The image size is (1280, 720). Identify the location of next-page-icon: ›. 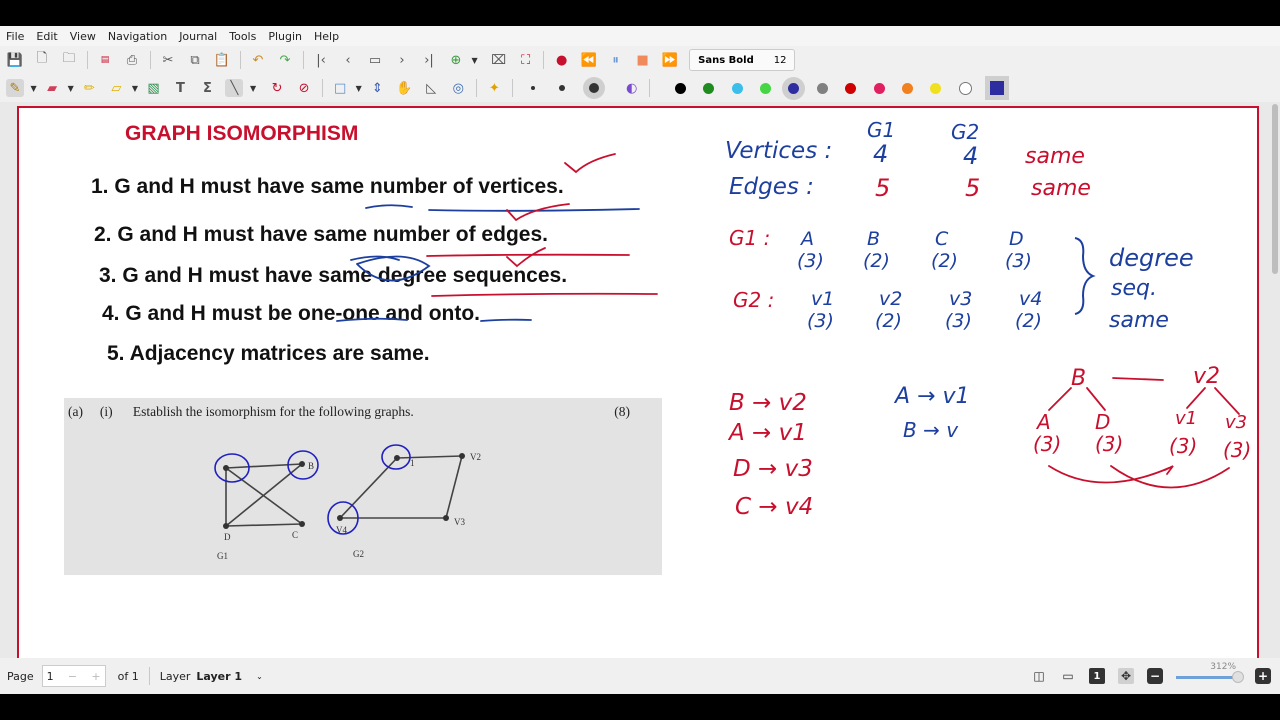
(402, 60).